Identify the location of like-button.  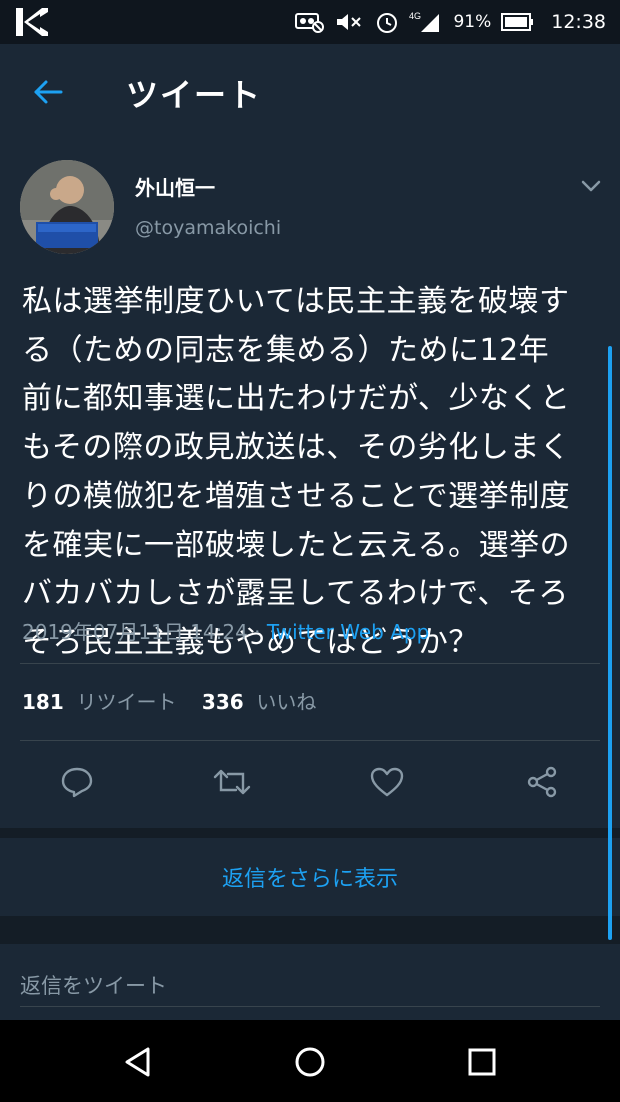
(387, 782).